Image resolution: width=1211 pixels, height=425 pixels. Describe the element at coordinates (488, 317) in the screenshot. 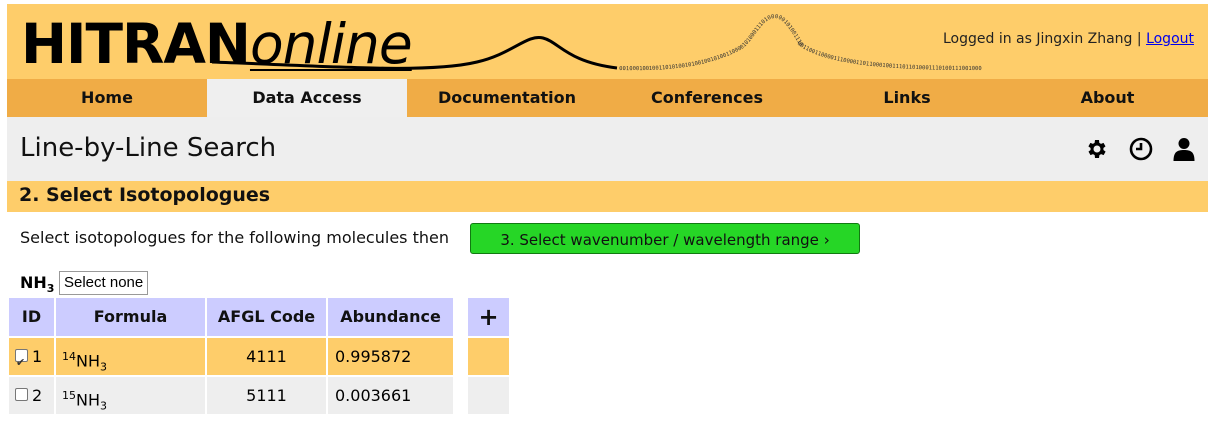

I see `add-column-button: +` at that location.